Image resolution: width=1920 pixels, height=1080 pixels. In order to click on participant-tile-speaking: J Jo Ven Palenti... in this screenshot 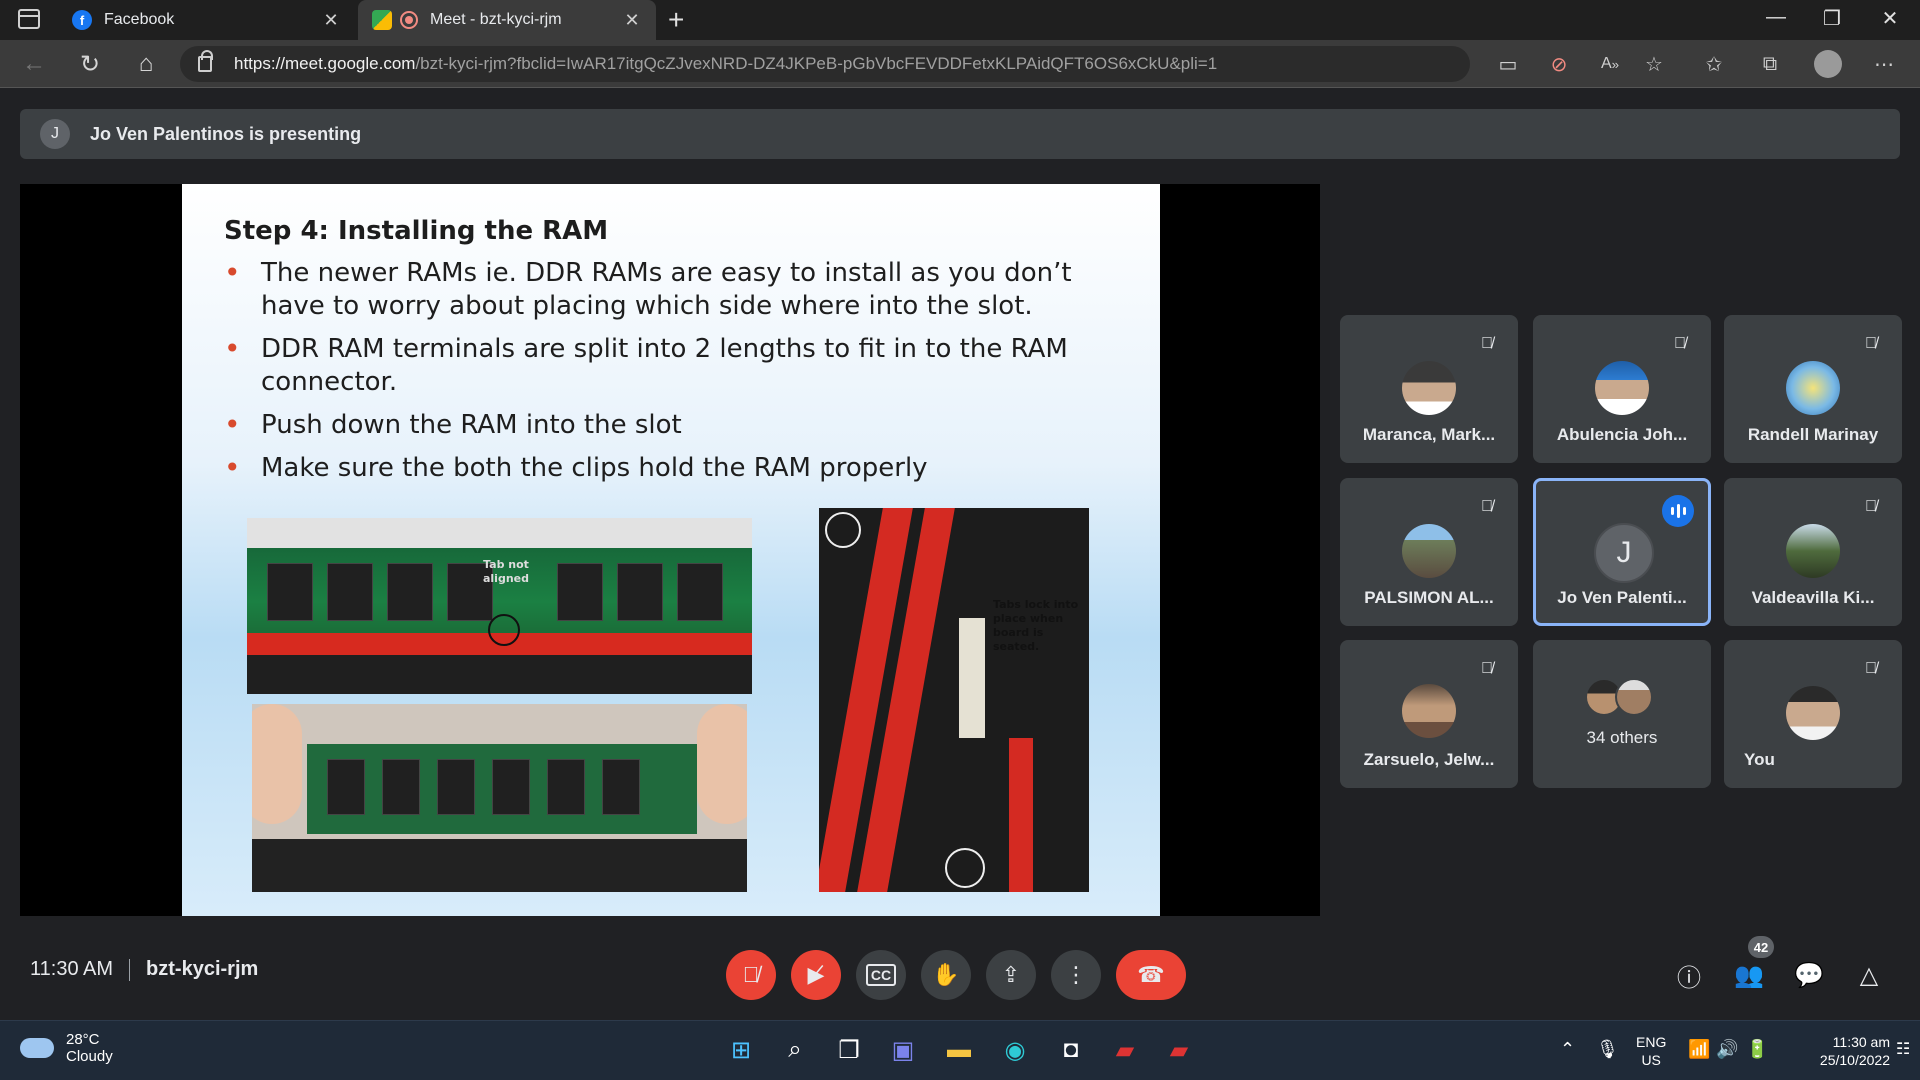, I will do `click(1622, 552)`.